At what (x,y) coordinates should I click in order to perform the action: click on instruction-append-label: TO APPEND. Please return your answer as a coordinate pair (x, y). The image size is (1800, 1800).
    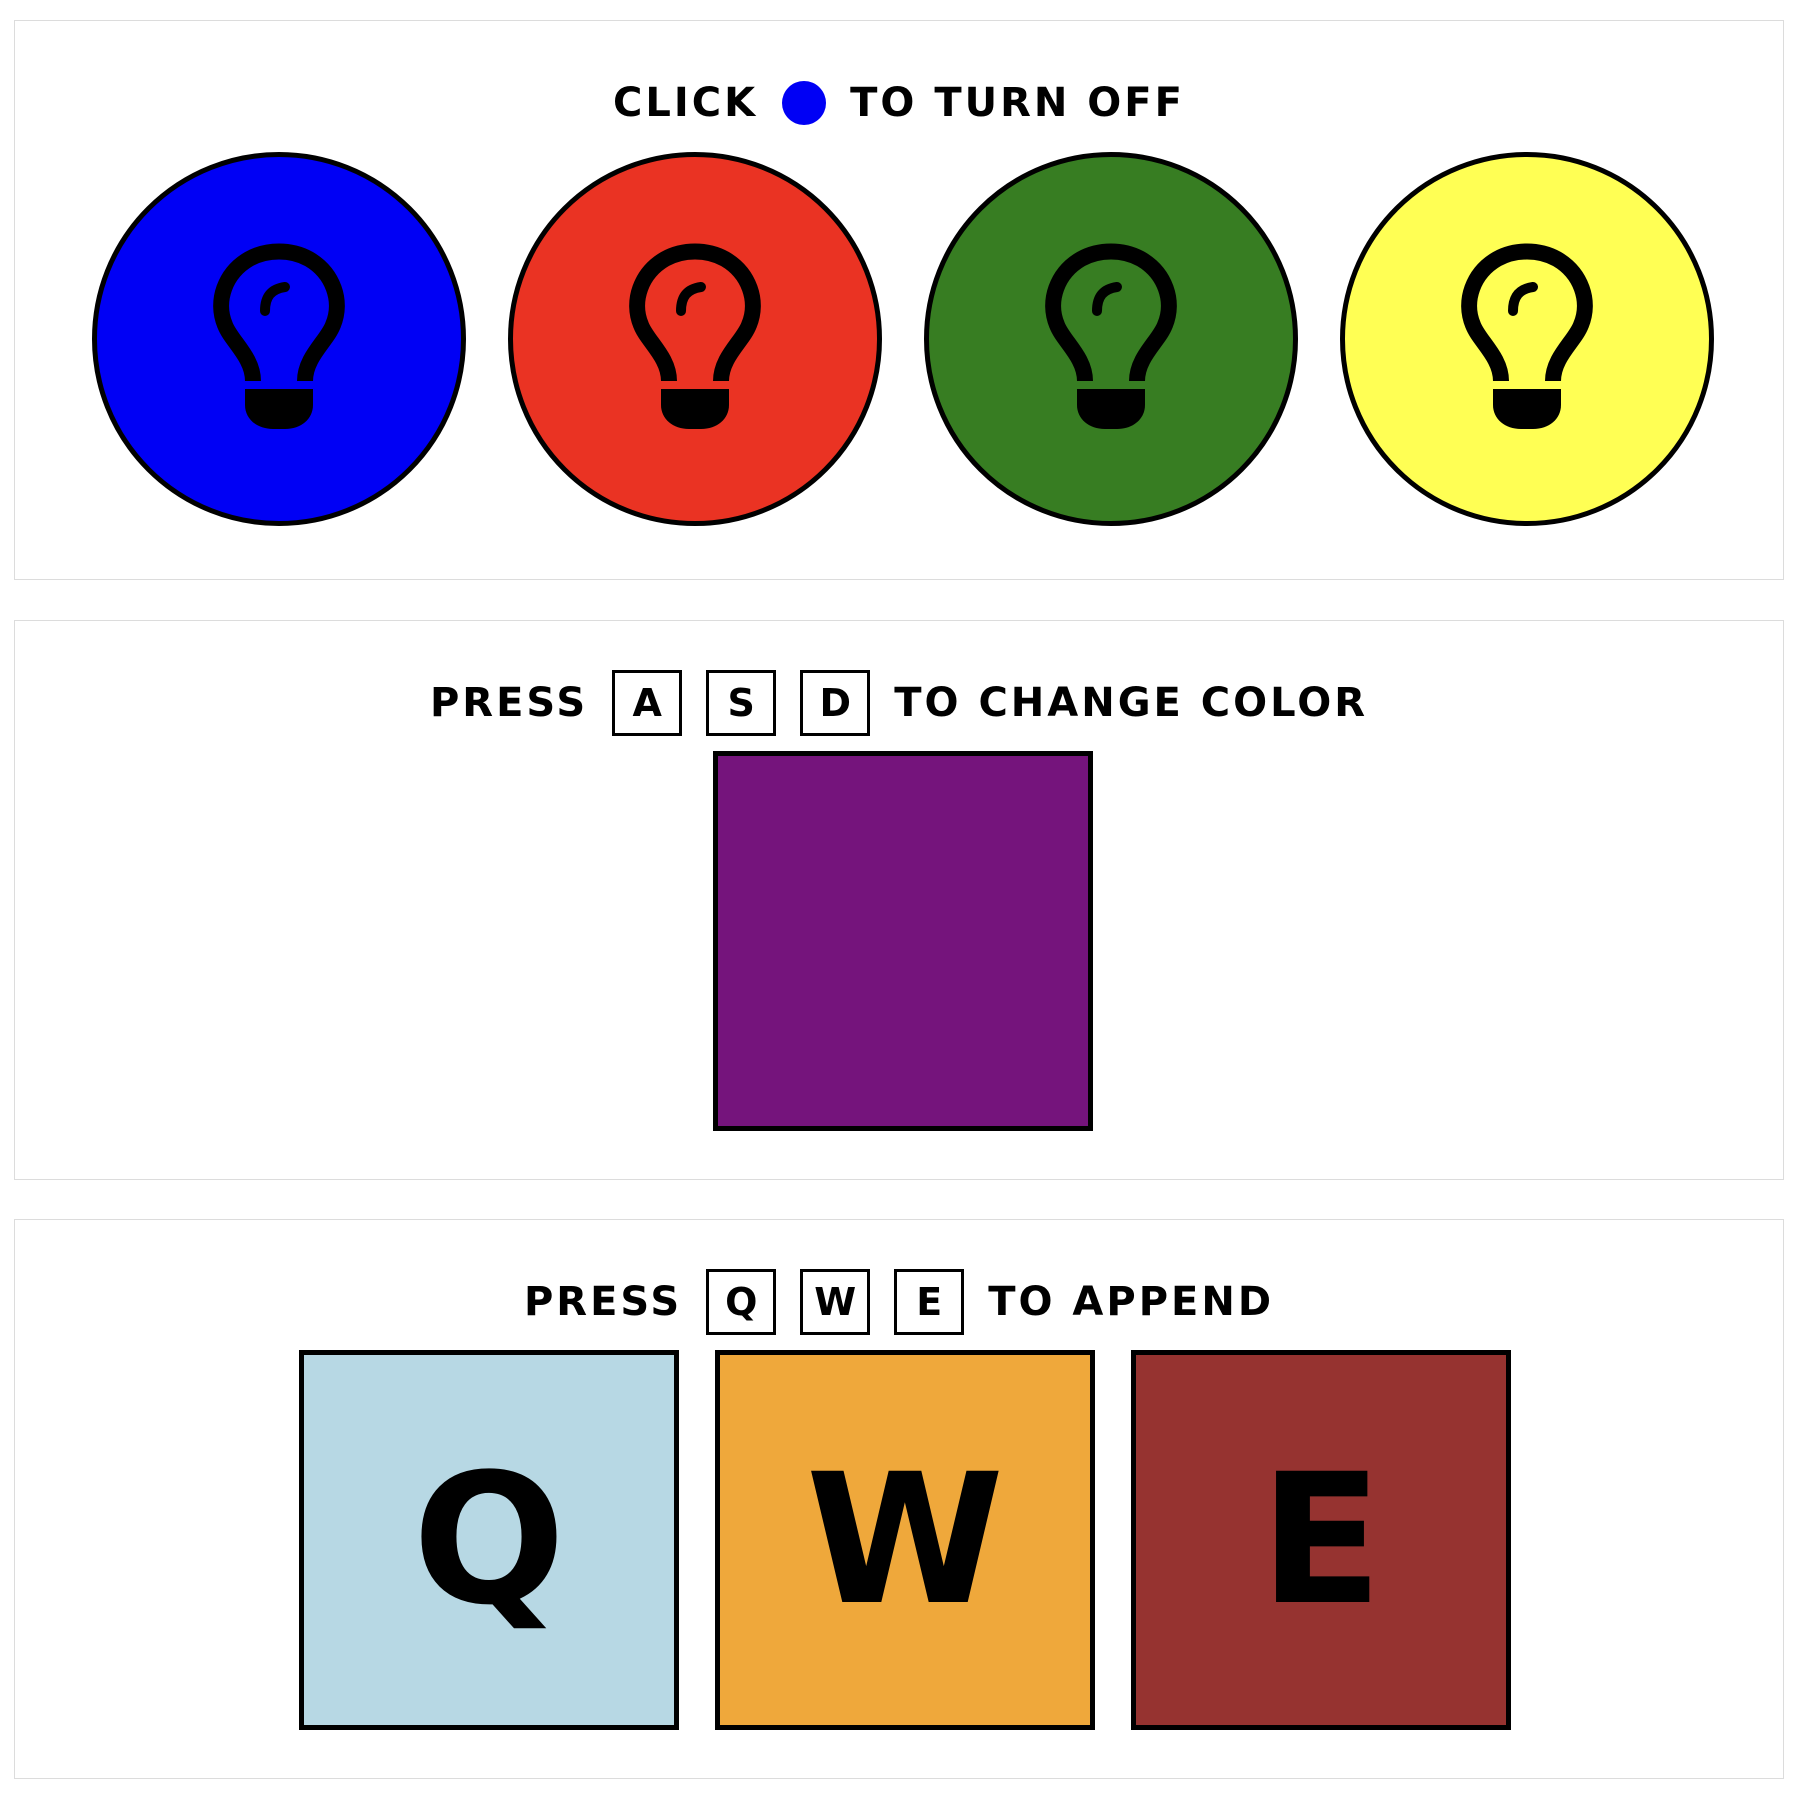
    Looking at the image, I should click on (1131, 1302).